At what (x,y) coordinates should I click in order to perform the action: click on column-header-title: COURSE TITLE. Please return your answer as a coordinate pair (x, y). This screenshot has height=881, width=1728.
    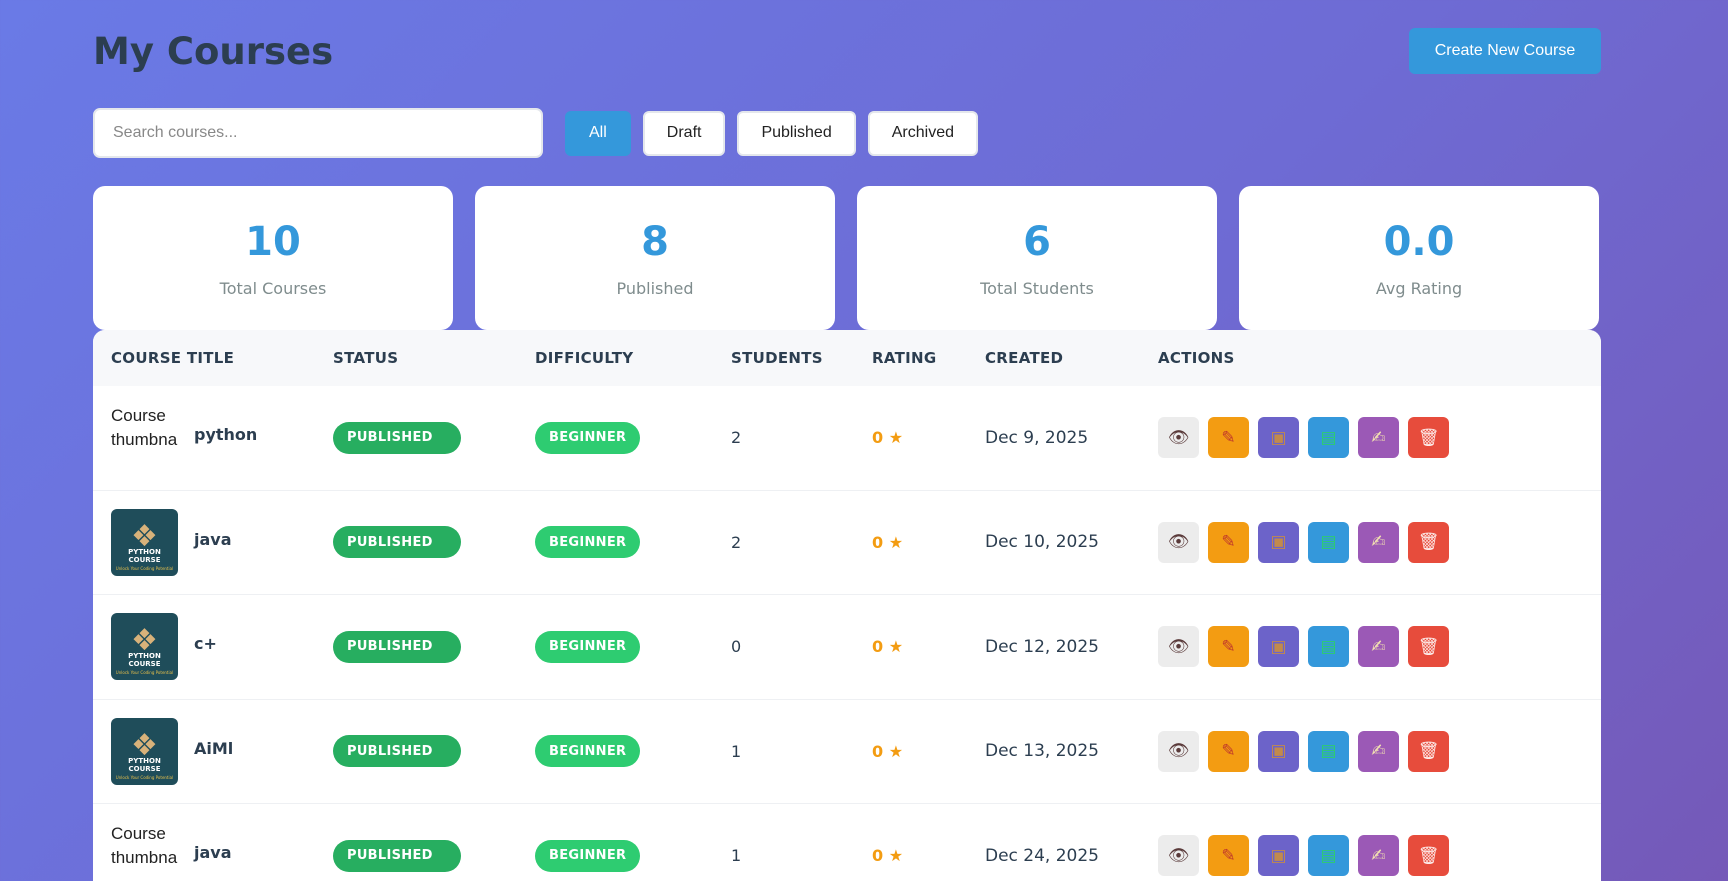
    Looking at the image, I should click on (172, 358).